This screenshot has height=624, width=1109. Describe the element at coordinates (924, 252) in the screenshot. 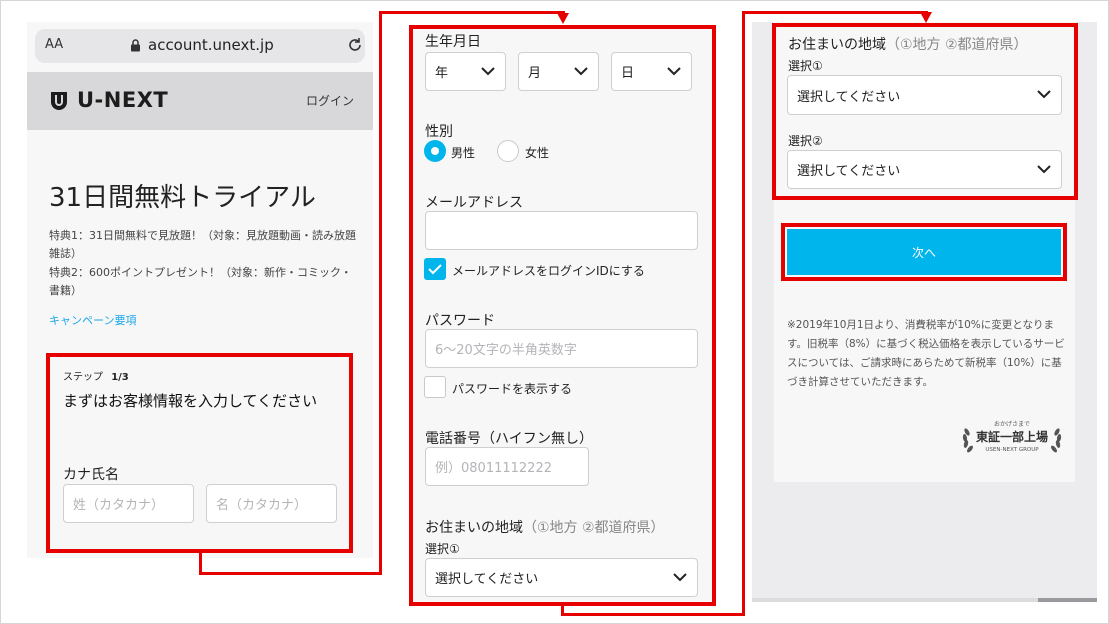

I see `highlight-box-next` at that location.